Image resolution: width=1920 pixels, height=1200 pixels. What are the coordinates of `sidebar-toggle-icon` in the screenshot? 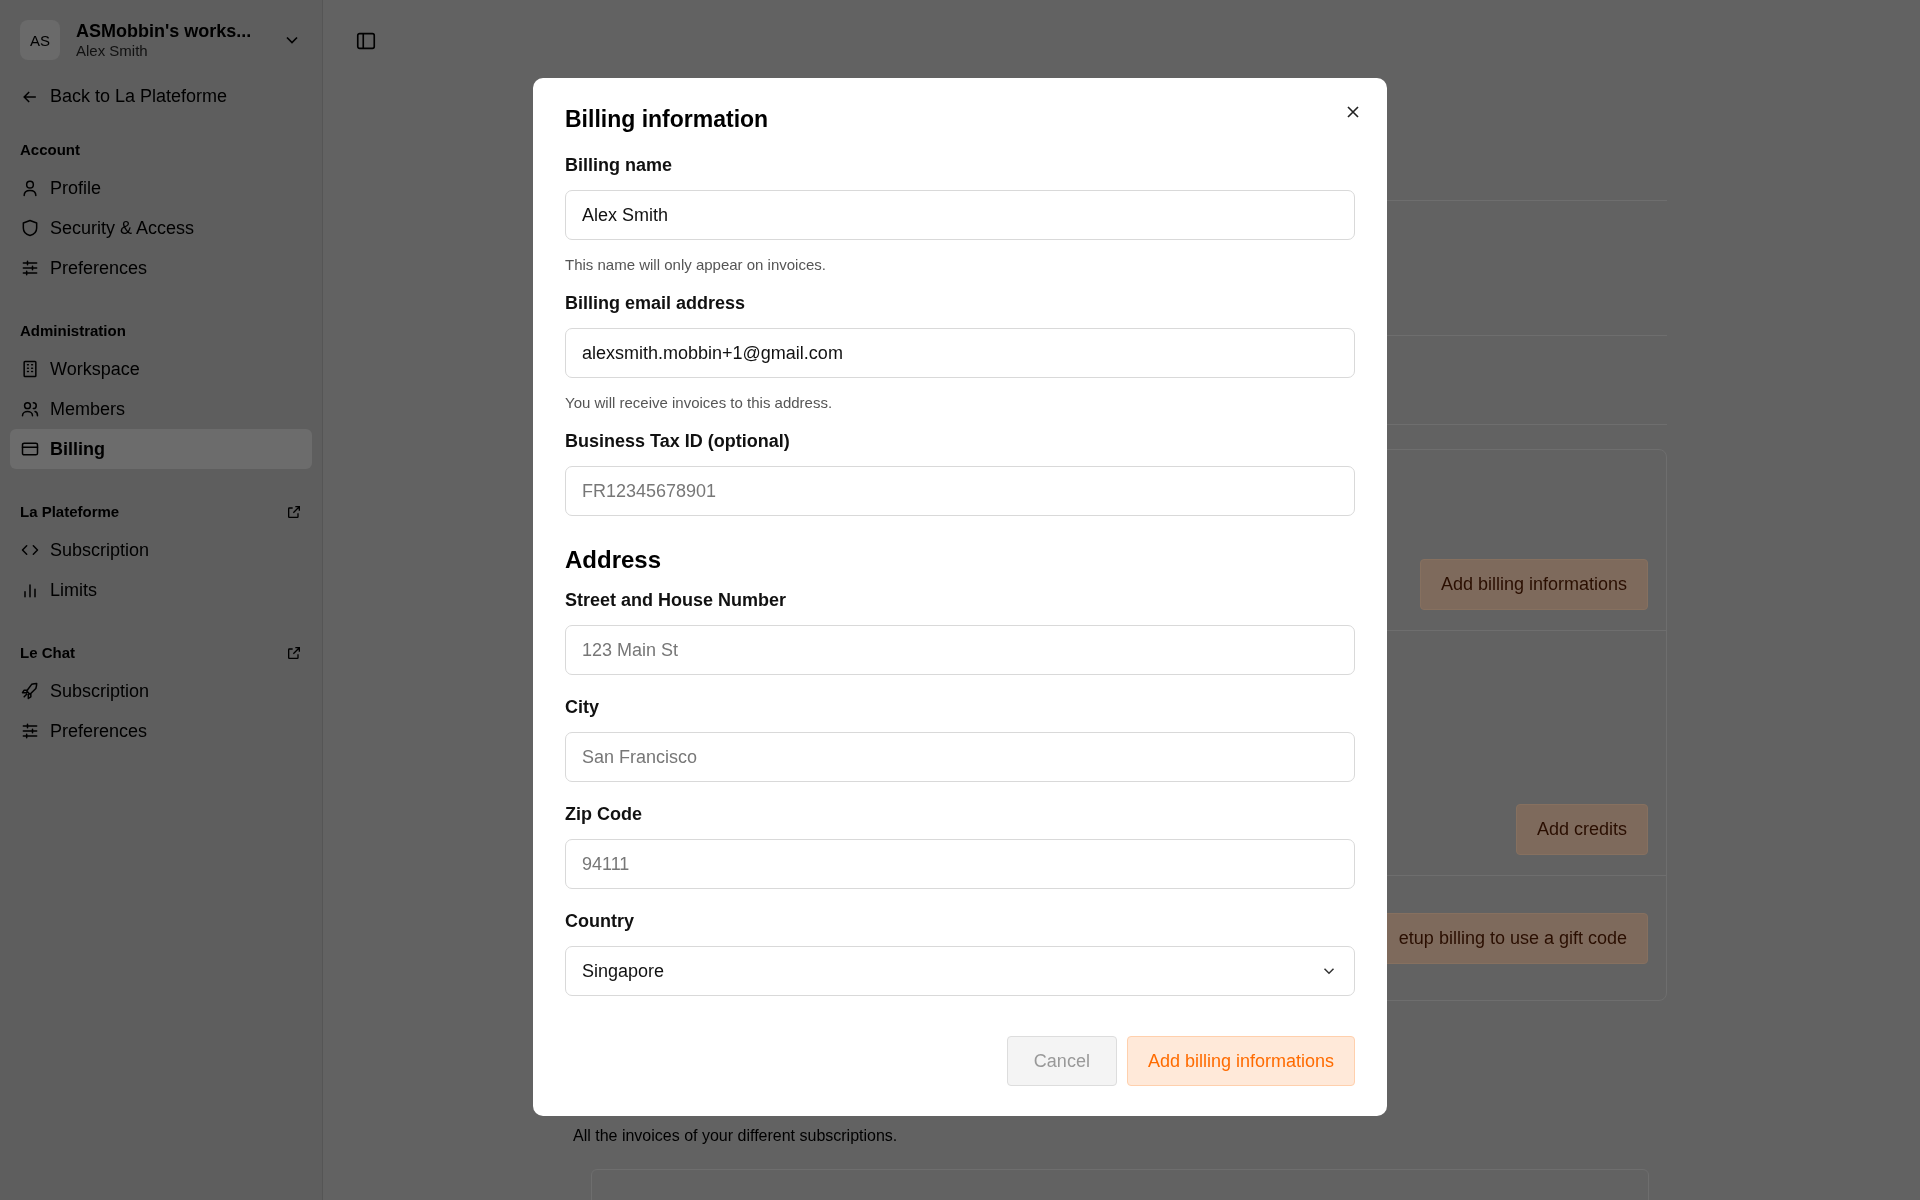 It's located at (366, 41).